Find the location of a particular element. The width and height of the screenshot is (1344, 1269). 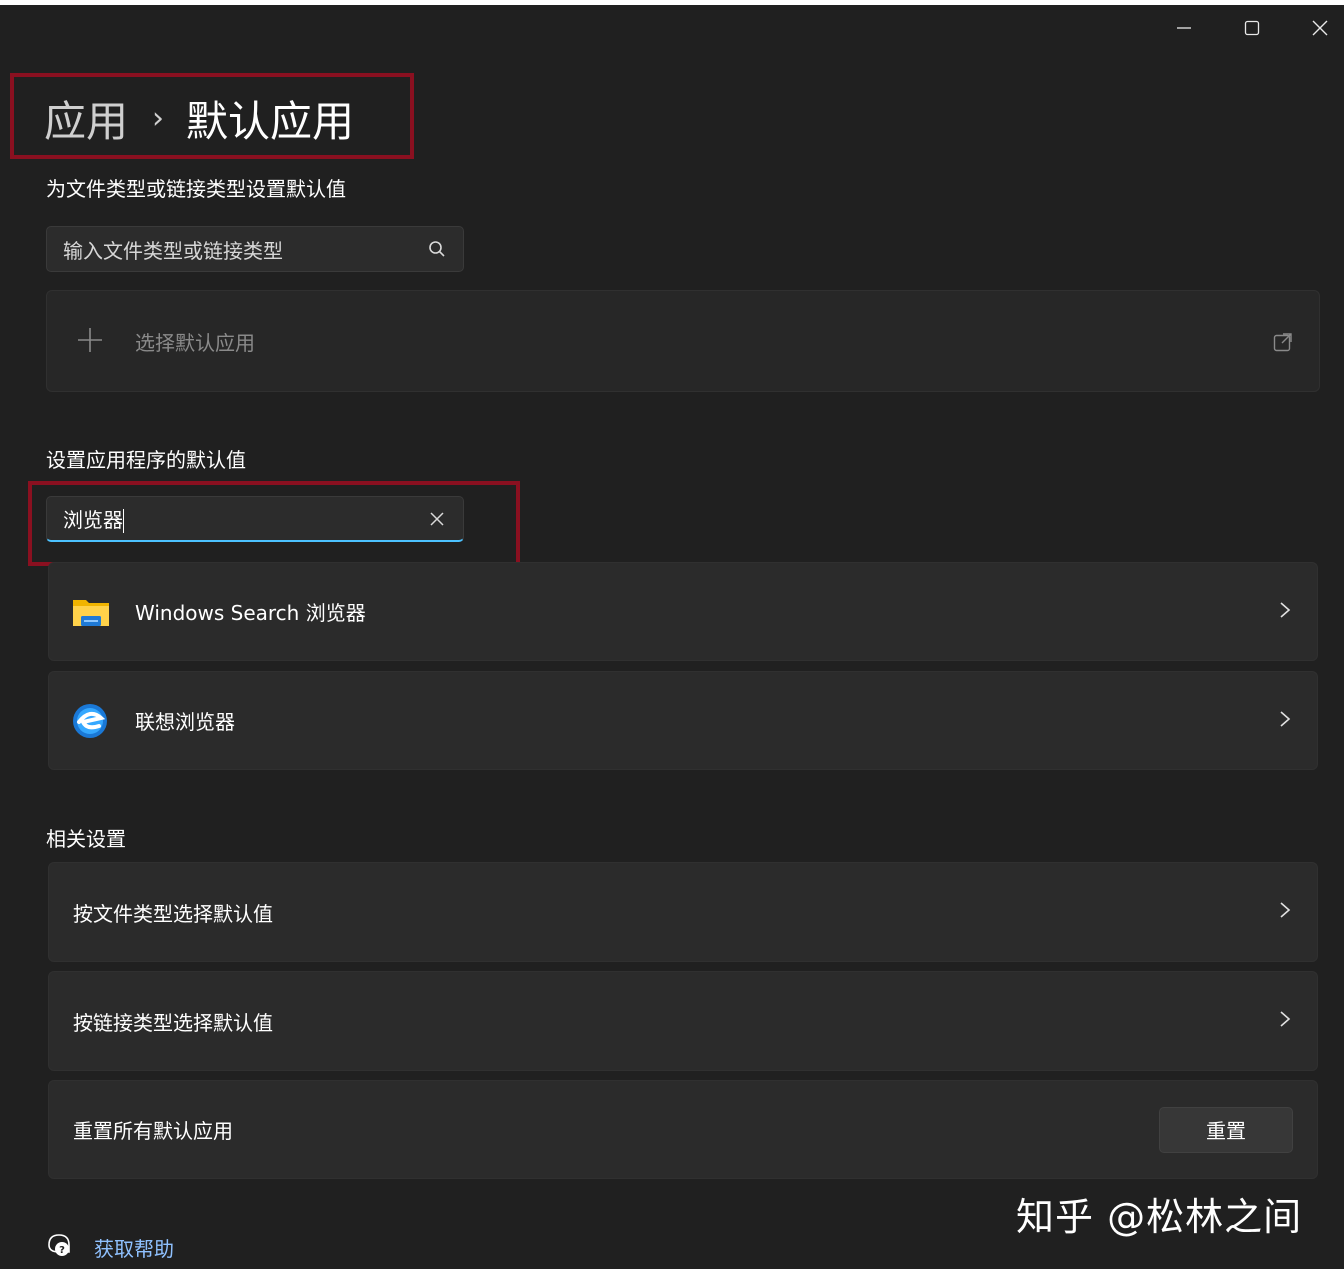

minimize-icon is located at coordinates (1184, 28).